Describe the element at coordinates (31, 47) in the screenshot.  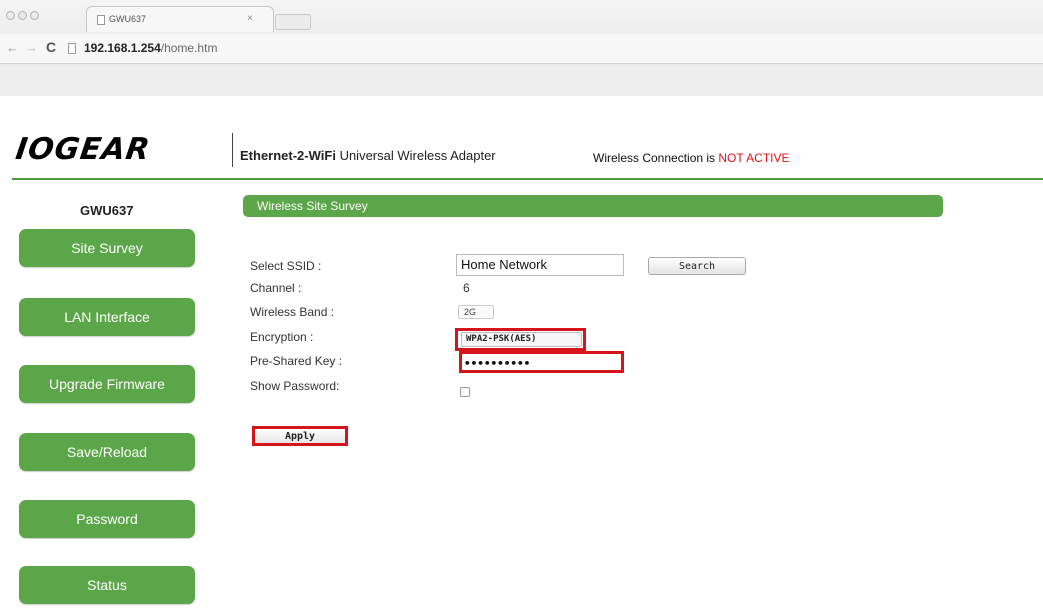
I see `forward-arrow-icon: →` at that location.